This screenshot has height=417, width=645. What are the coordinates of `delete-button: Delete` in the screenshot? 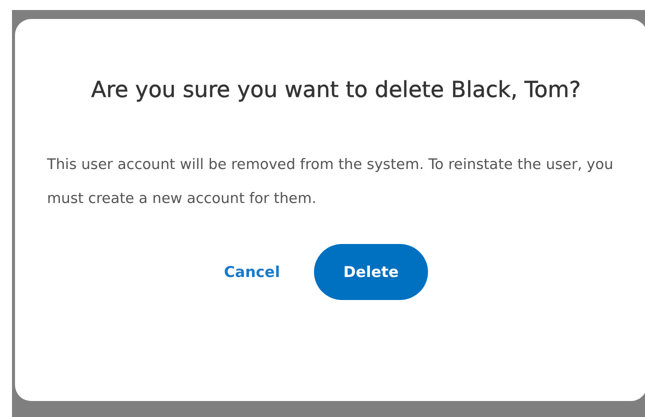 It's located at (371, 272).